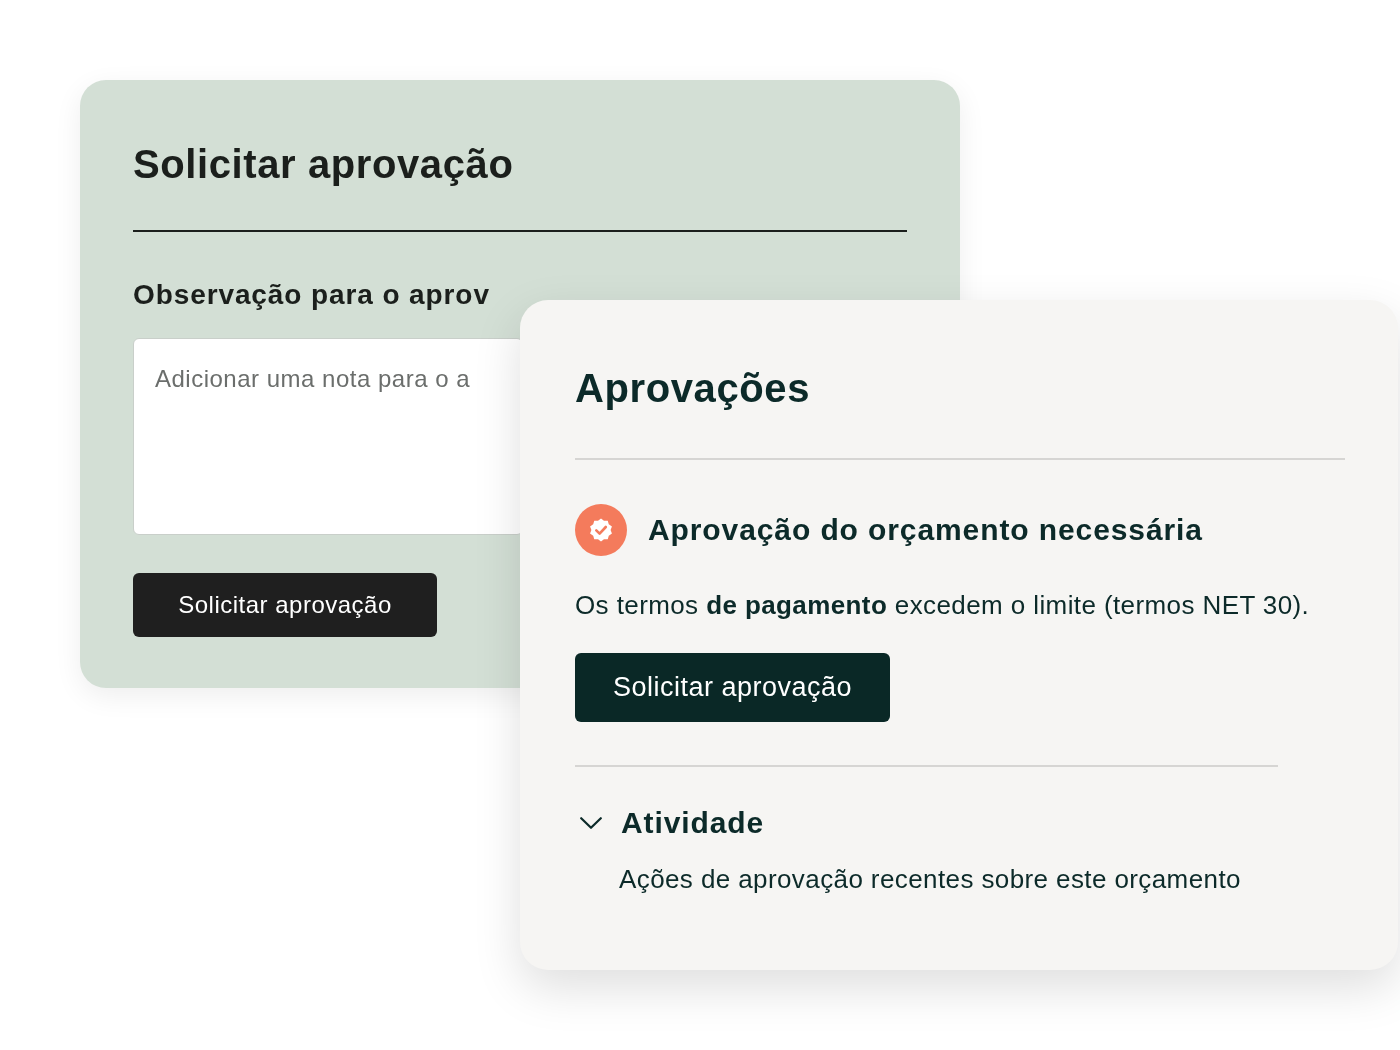 This screenshot has height=1050, width=1400. What do you see at coordinates (942, 605) in the screenshot?
I see `alert-description: Os termos de pagamento excedem o limite (termos NET 30).` at bounding box center [942, 605].